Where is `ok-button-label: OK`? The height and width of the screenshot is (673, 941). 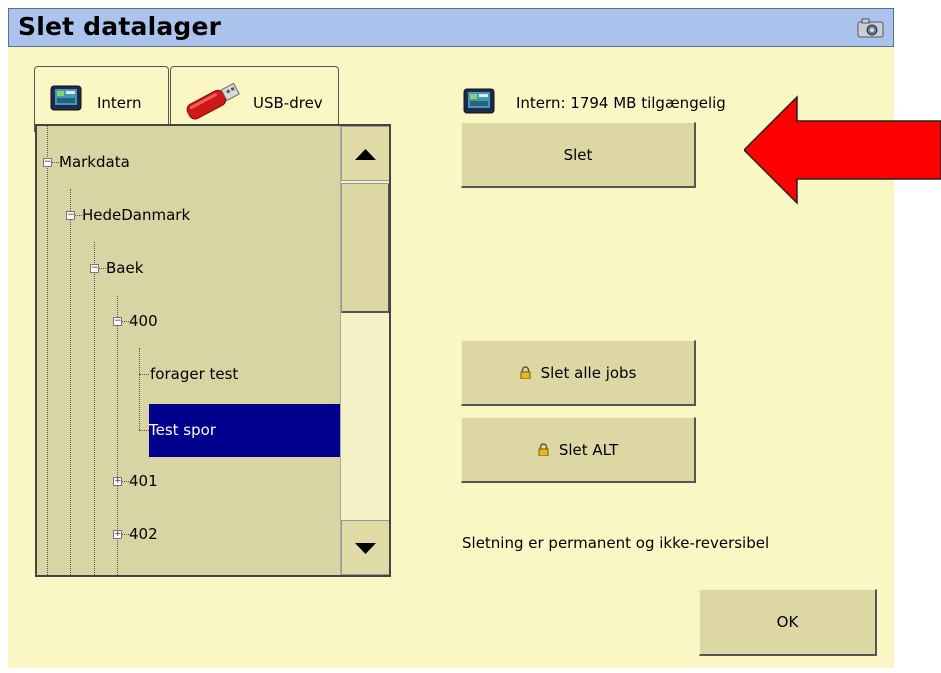
ok-button-label: OK is located at coordinates (787, 622).